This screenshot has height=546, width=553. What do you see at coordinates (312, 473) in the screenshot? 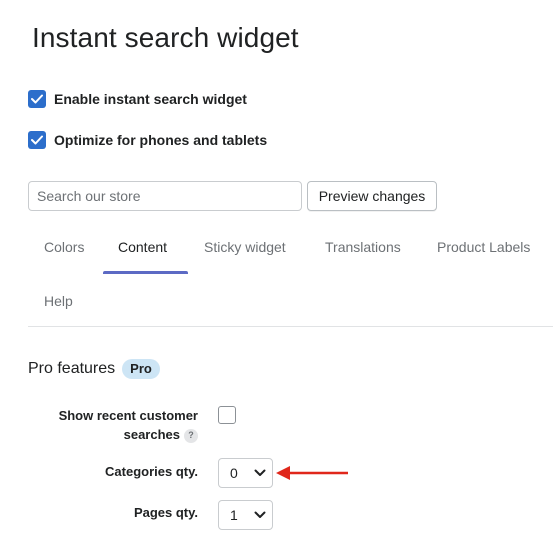
I see `red-arrow-icon` at bounding box center [312, 473].